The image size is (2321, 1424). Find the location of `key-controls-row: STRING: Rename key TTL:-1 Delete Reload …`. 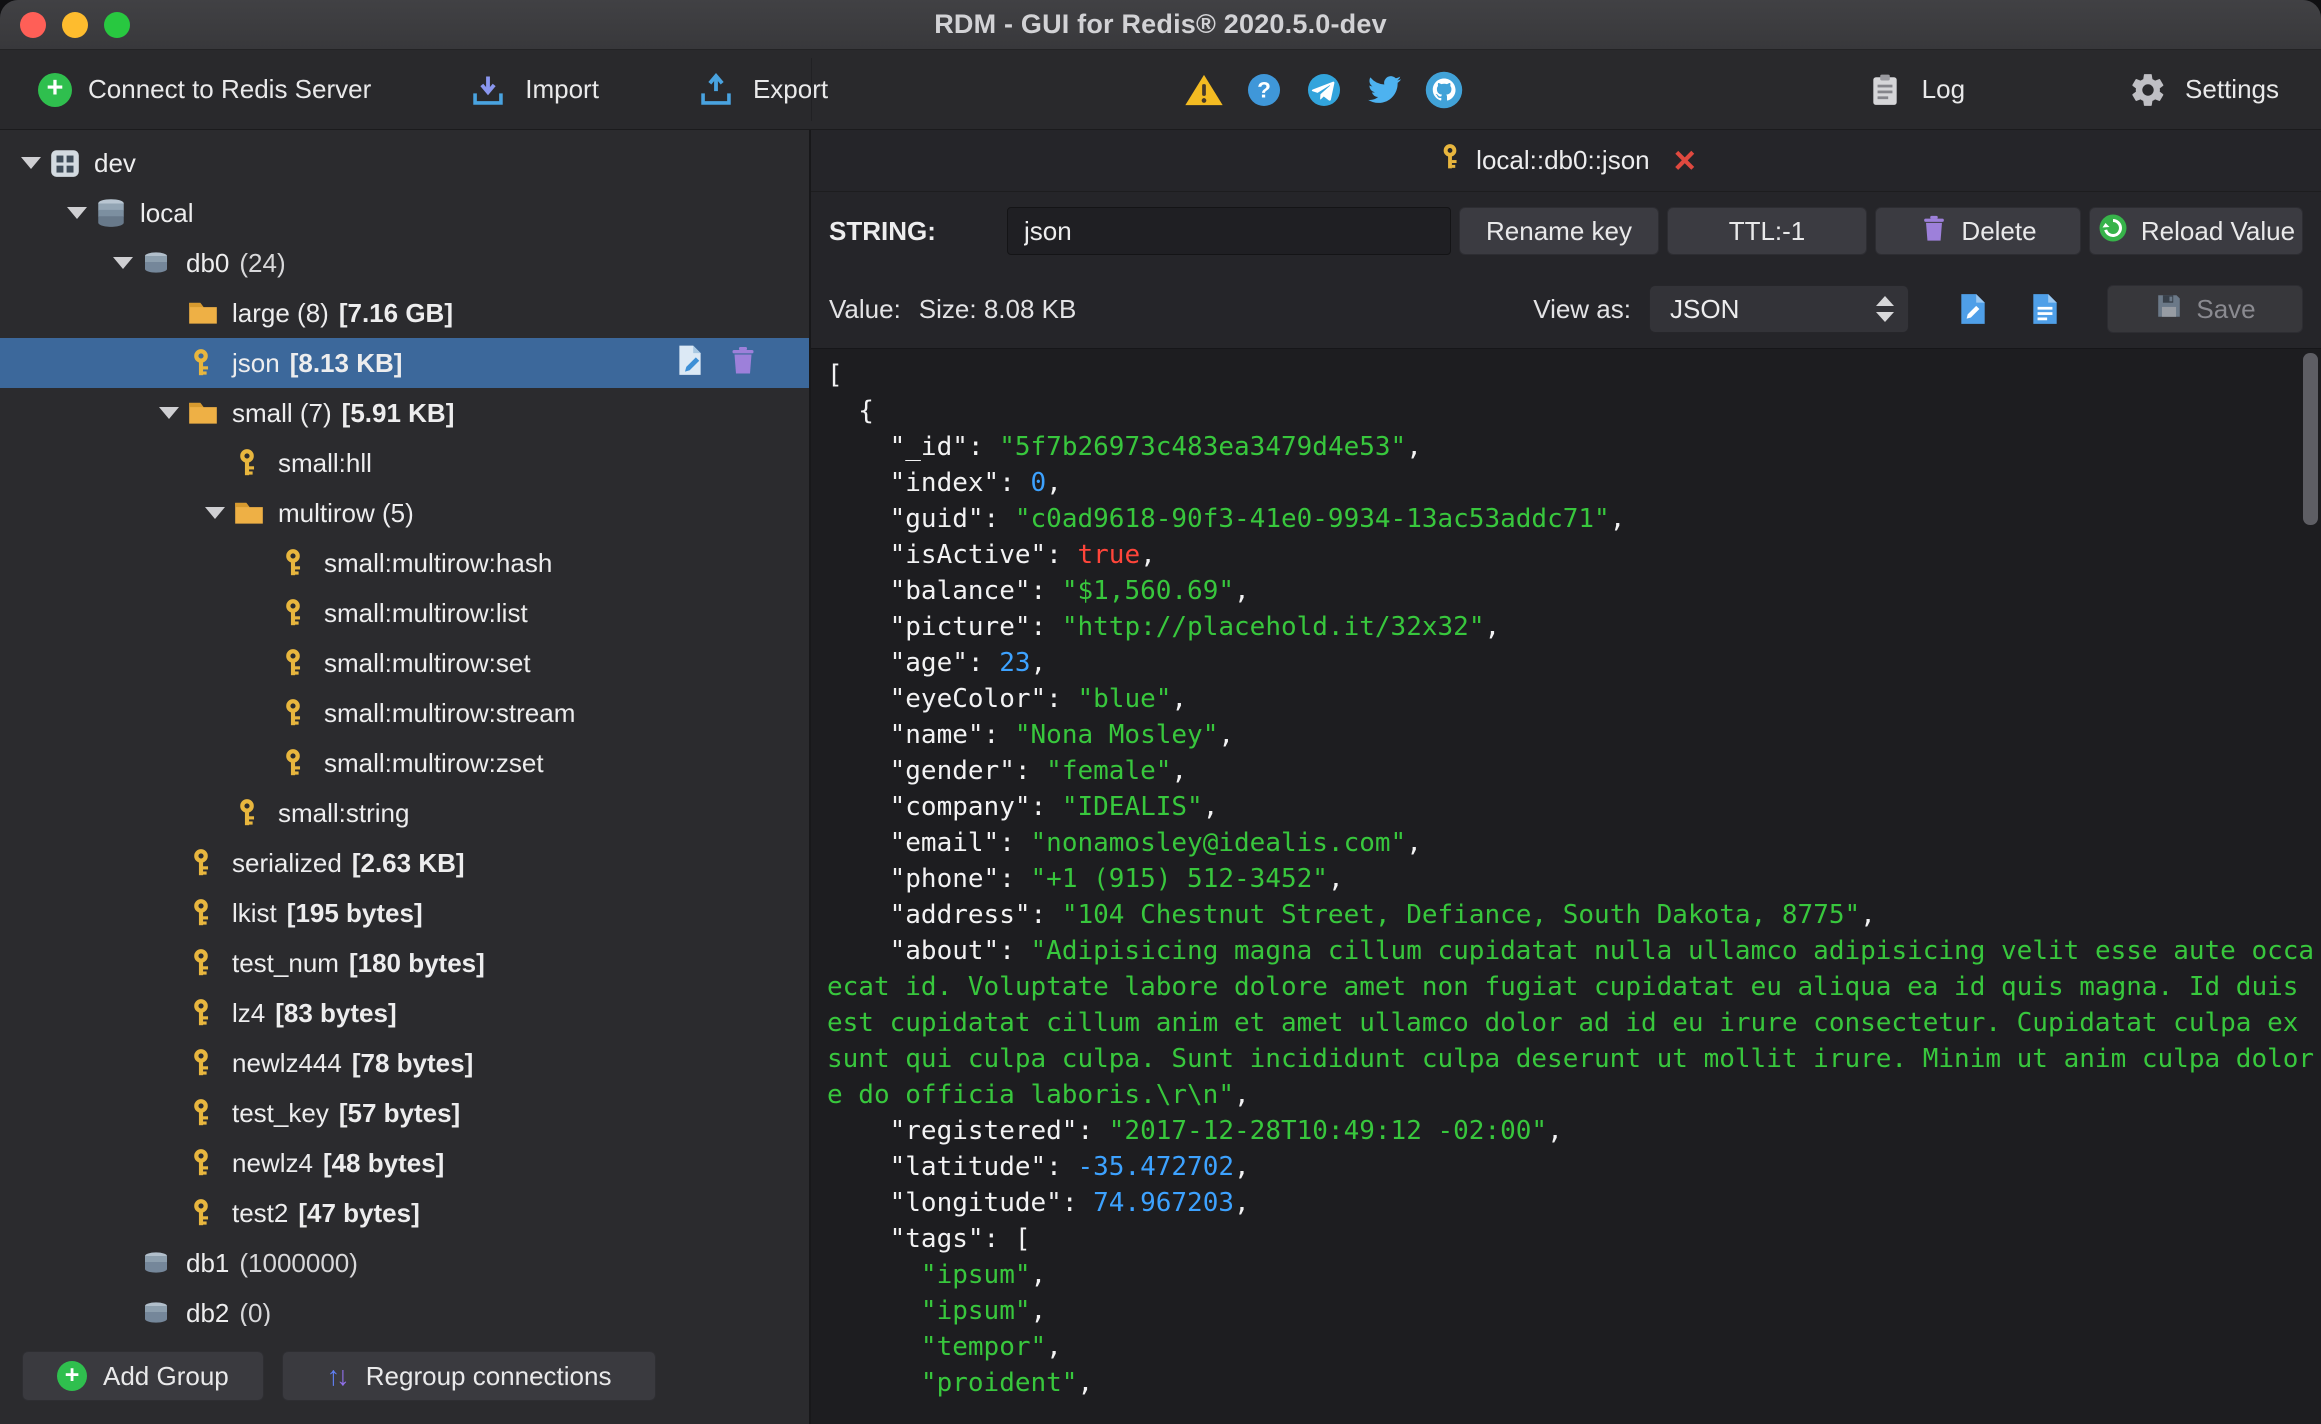

key-controls-row: STRING: Rename key TTL:-1 Delete Reload … is located at coordinates (1566, 231).